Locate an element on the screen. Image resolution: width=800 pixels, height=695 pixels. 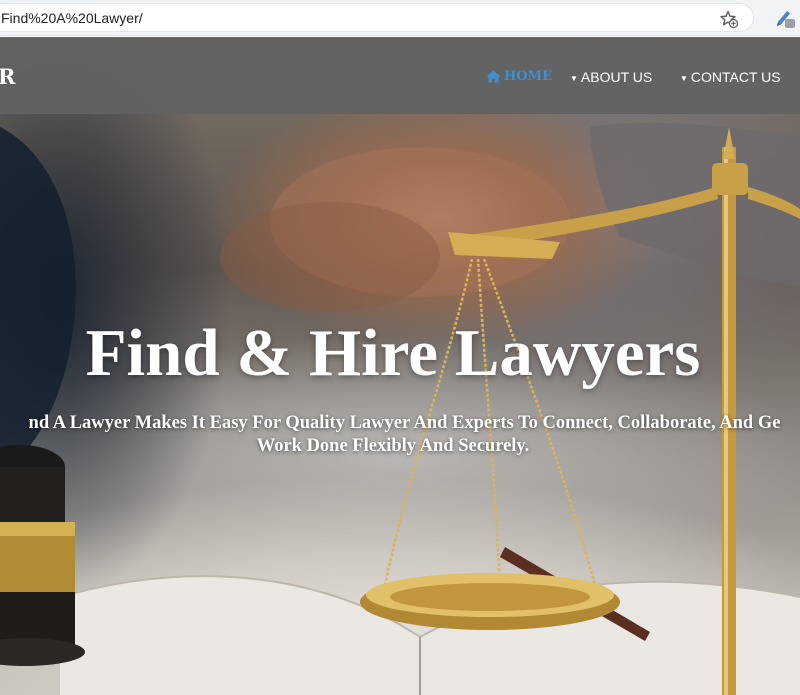
brand-logo-text: R is located at coordinates (8, 76).